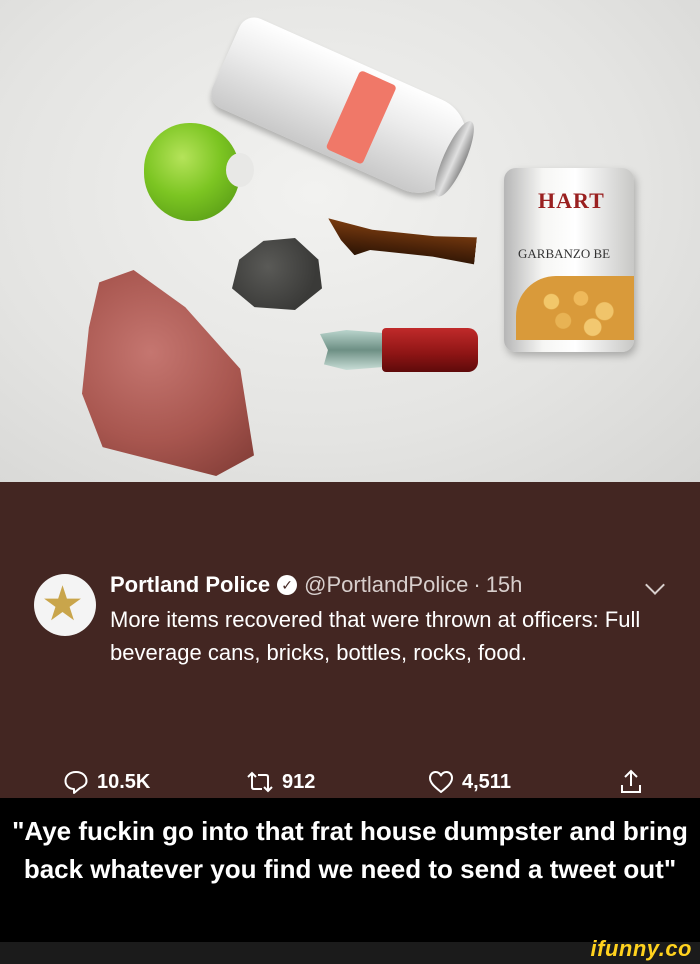 This screenshot has width=700, height=964. I want to click on beans-image, so click(575, 308).